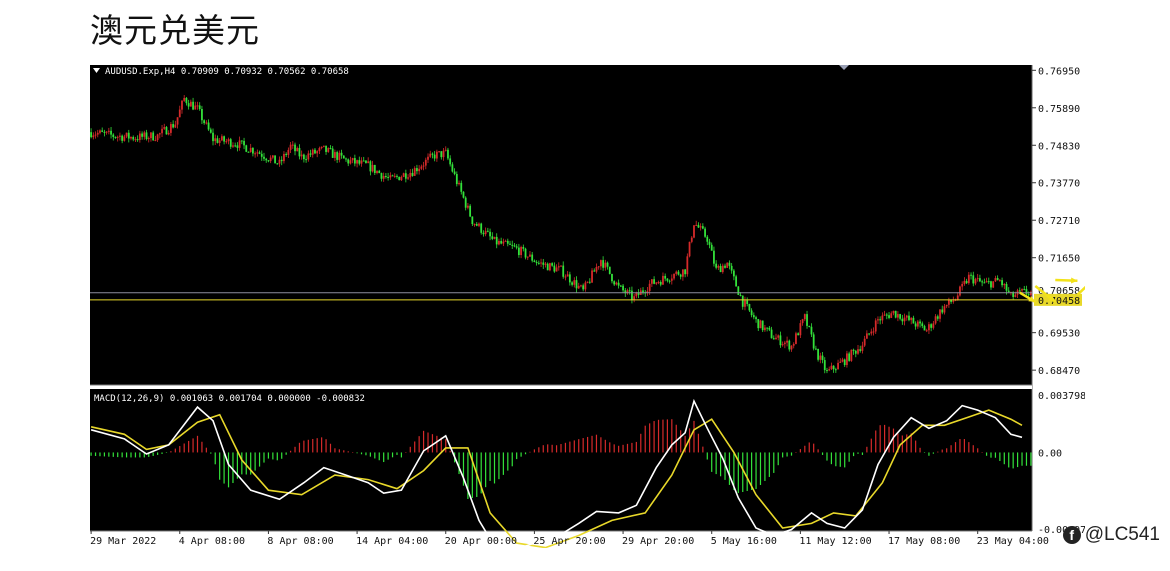 This screenshot has width=1170, height=571. Describe the element at coordinates (1059, 334) in the screenshot. I see `price-tick-label: 0.69530` at that location.